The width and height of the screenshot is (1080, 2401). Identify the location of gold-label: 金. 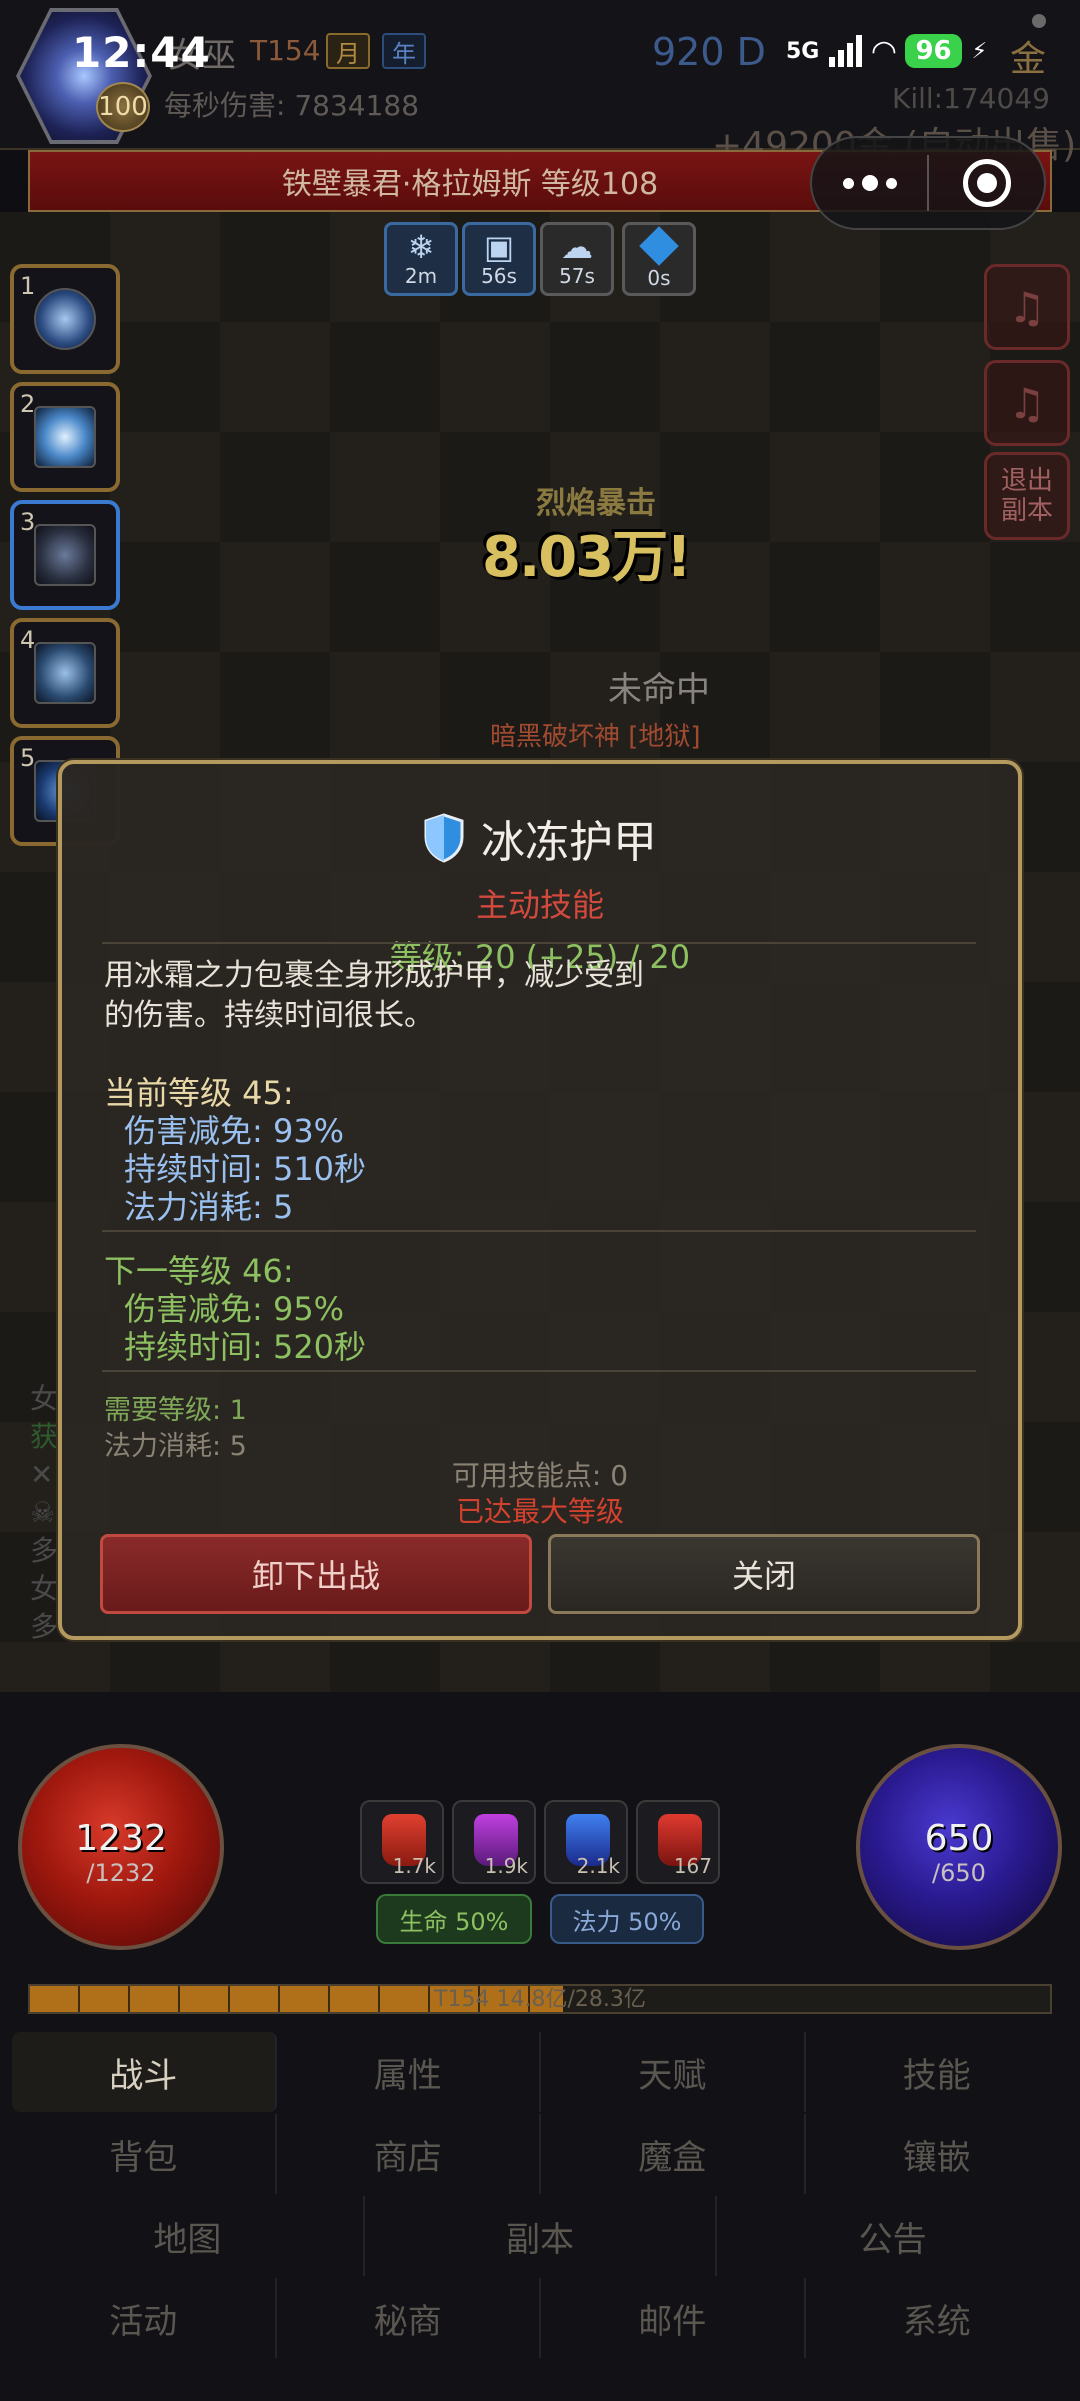
(1028, 59).